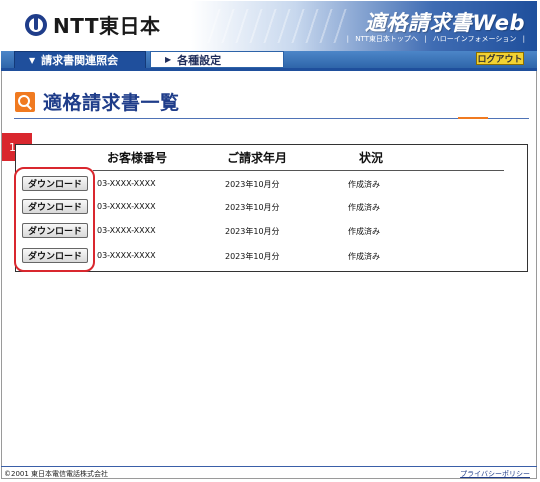 The height and width of the screenshot is (482, 540). Describe the element at coordinates (371, 158) in the screenshot. I see `column-header-status: 状況` at that location.